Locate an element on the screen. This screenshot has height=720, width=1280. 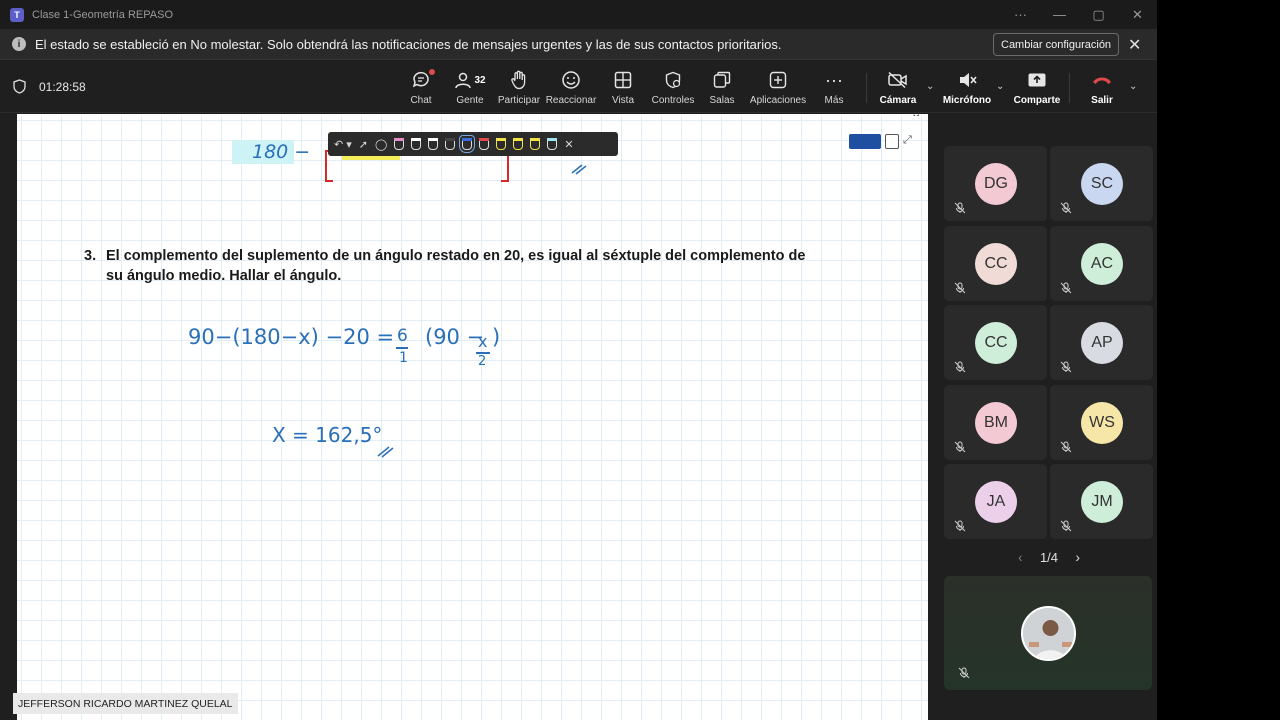
next-page-icon: › is located at coordinates (1077, 557).